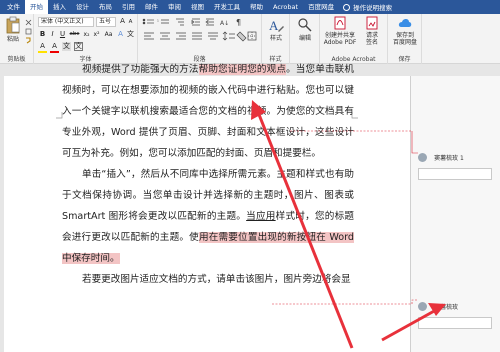 This screenshot has width=500, height=352. I want to click on editing-button: 编辑, so click(305, 29).